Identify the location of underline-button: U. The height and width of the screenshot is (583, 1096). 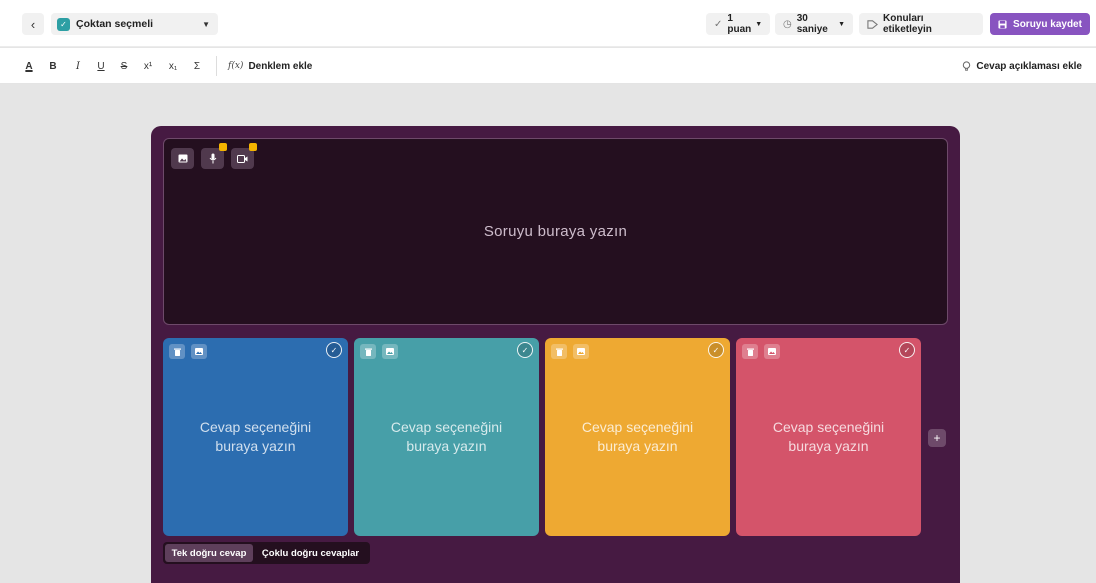
(101, 66).